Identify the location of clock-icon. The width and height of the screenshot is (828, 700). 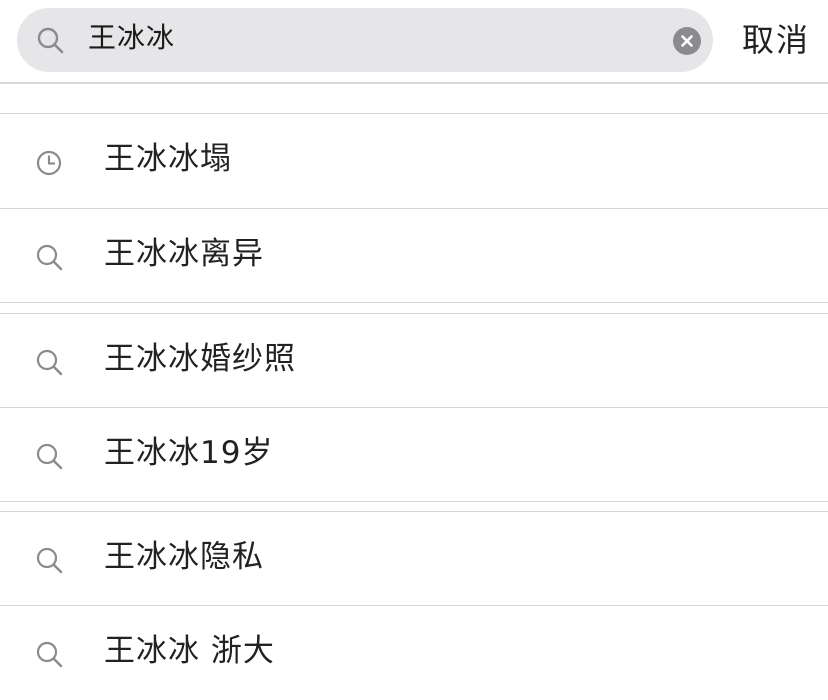
(50, 163).